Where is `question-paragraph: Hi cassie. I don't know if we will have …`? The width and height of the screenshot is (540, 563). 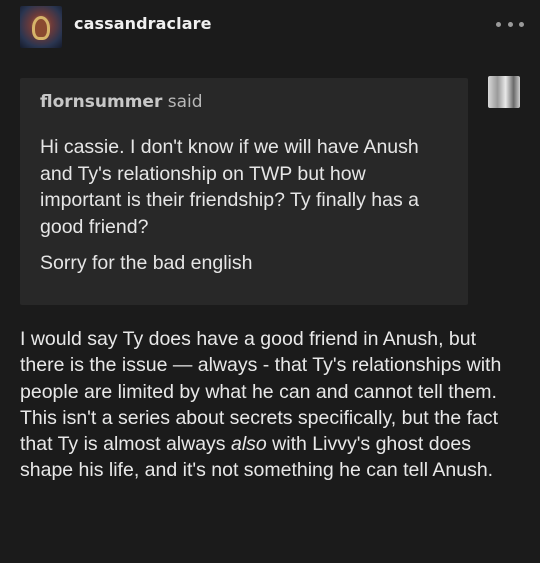
question-paragraph: Hi cassie. I don't know if we will have … is located at coordinates (229, 187).